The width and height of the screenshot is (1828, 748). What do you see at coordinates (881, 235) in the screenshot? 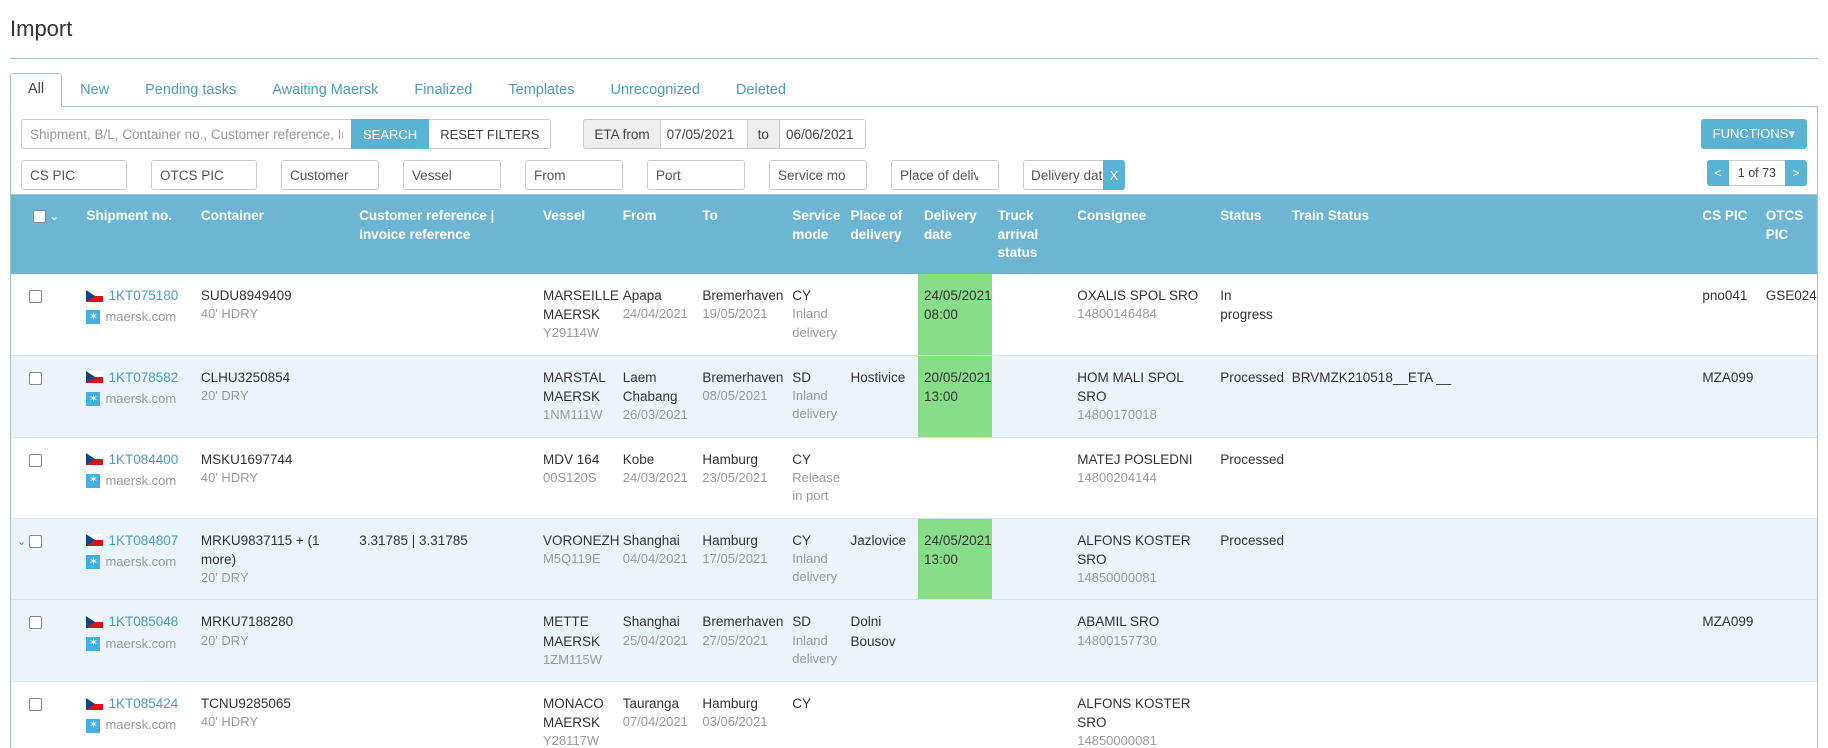
I see `header-place-of-delivery: Place of delivery` at bounding box center [881, 235].